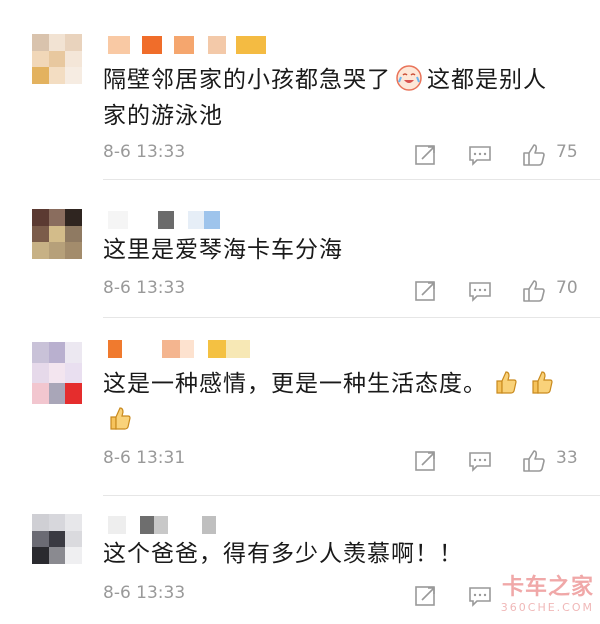 This screenshot has height=624, width=600. What do you see at coordinates (283, 554) in the screenshot?
I see `comment-text-line: 这个爸爸，得有多少人羡慕啊！！` at bounding box center [283, 554].